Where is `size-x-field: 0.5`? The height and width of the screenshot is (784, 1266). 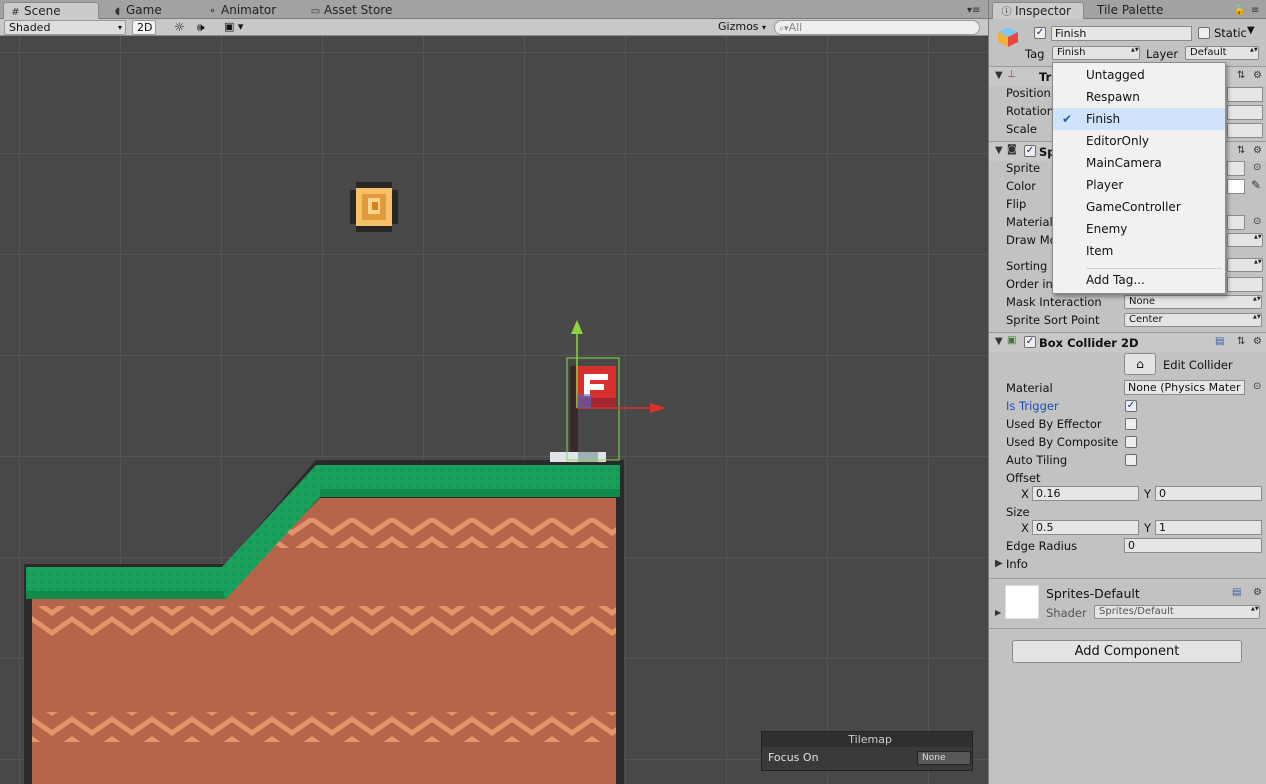
size-x-field: 0.5 is located at coordinates (1085, 527).